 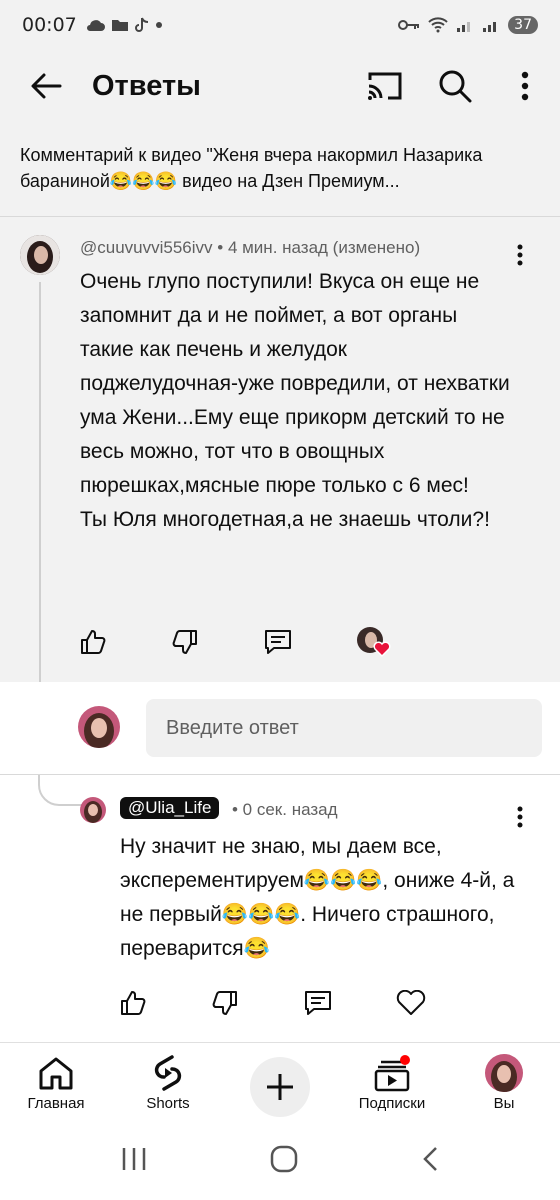 I want to click on bottom-navigation: Главная Shorts Подписки Вы, so click(x=280, y=1082).